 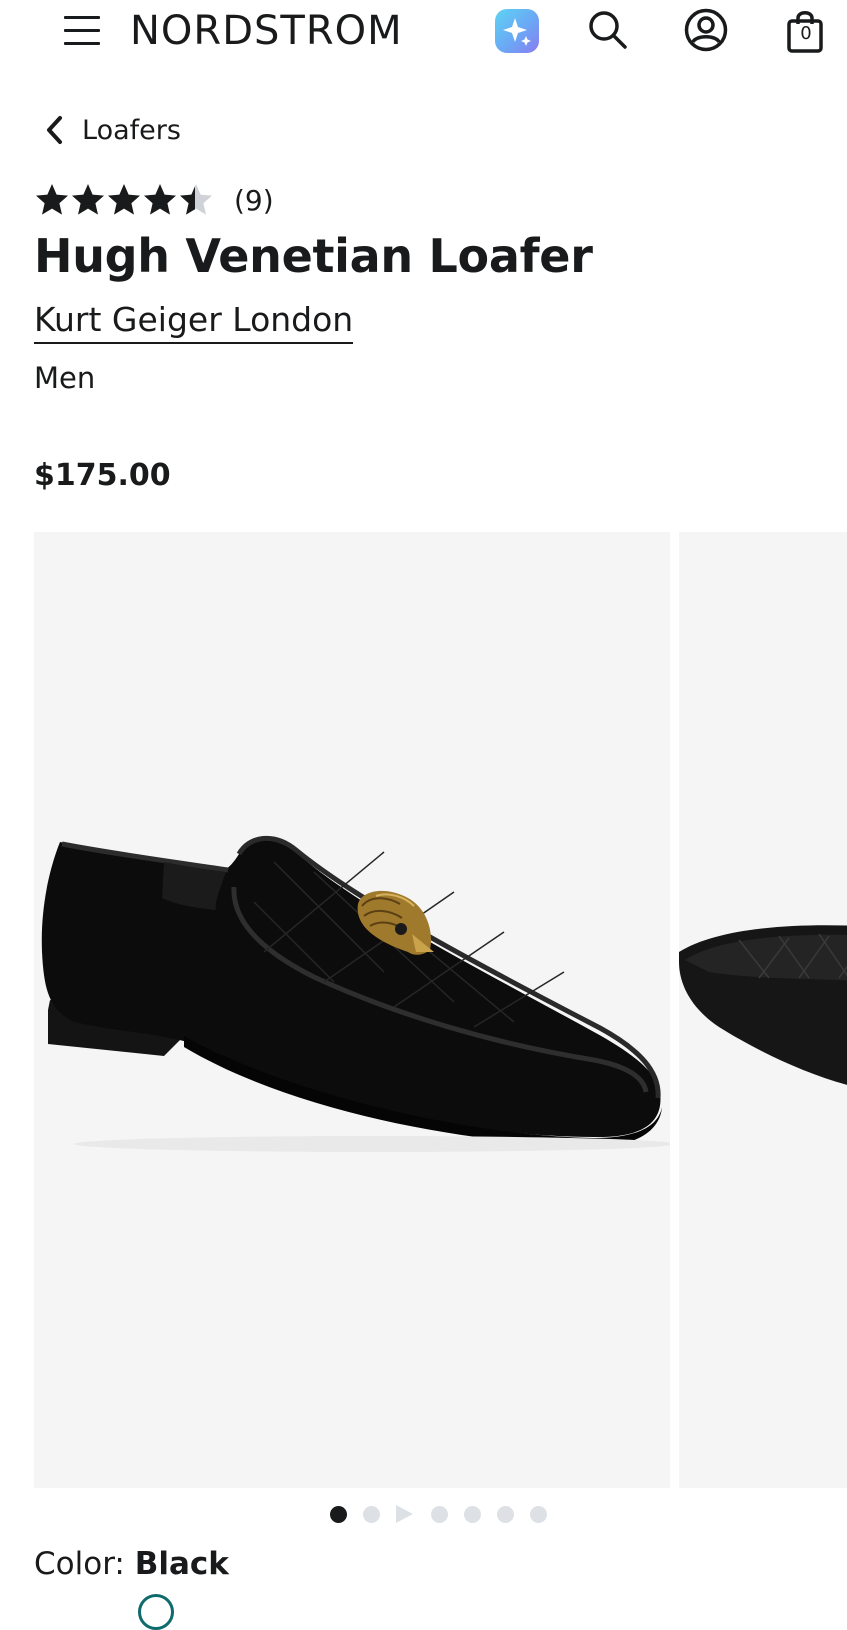 I want to click on product-gender: Men, so click(x=65, y=378).